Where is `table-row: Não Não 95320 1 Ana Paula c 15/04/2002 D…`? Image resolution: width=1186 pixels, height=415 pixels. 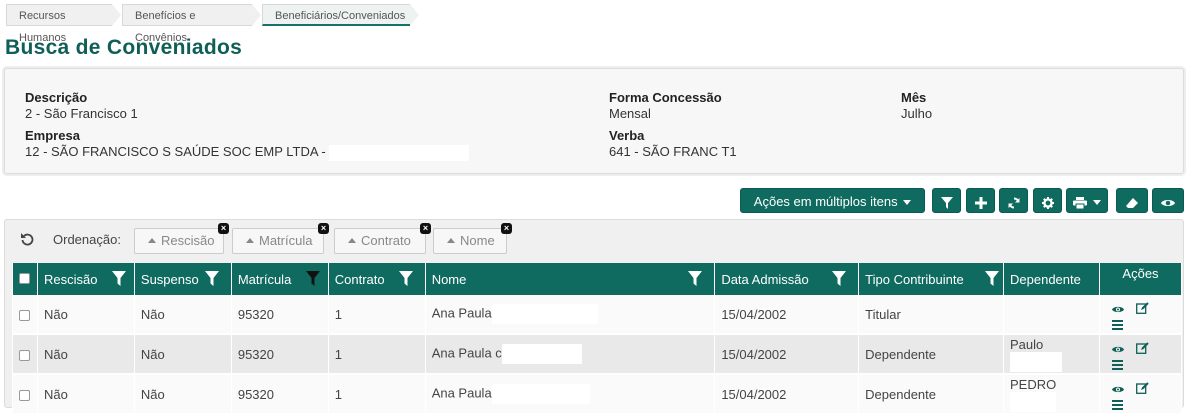
table-row: Não Não 95320 1 Ana Paula c 15/04/2002 D… is located at coordinates (597, 355).